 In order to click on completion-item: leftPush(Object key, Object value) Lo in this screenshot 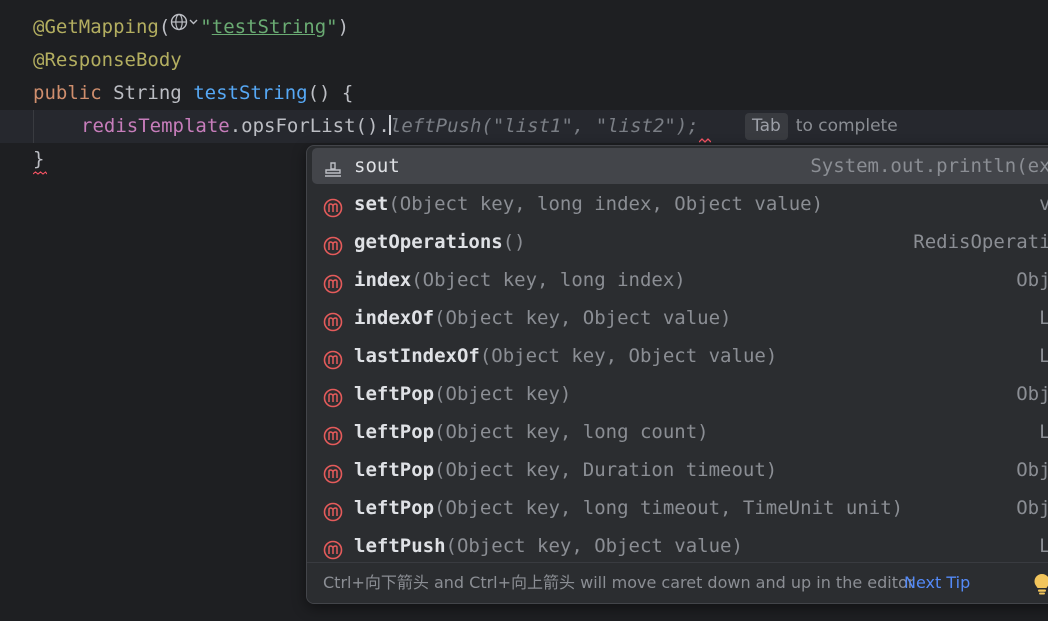, I will do `click(680, 544)`.